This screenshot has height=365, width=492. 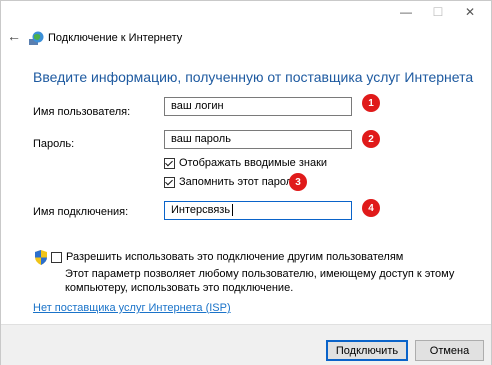 What do you see at coordinates (367, 350) in the screenshot?
I see `connect-button: Подключить` at bounding box center [367, 350].